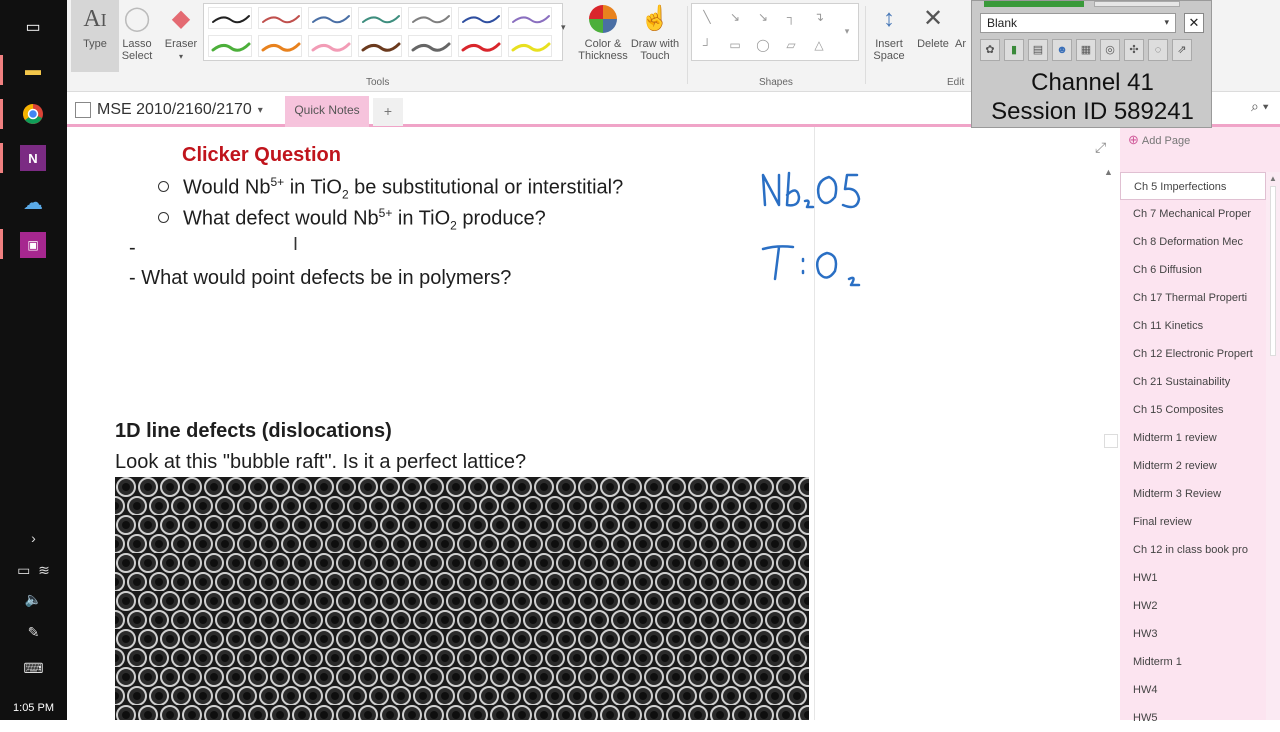 This screenshot has width=1280, height=732. What do you see at coordinates (33, 708) in the screenshot?
I see `clock: 1:05 PM` at bounding box center [33, 708].